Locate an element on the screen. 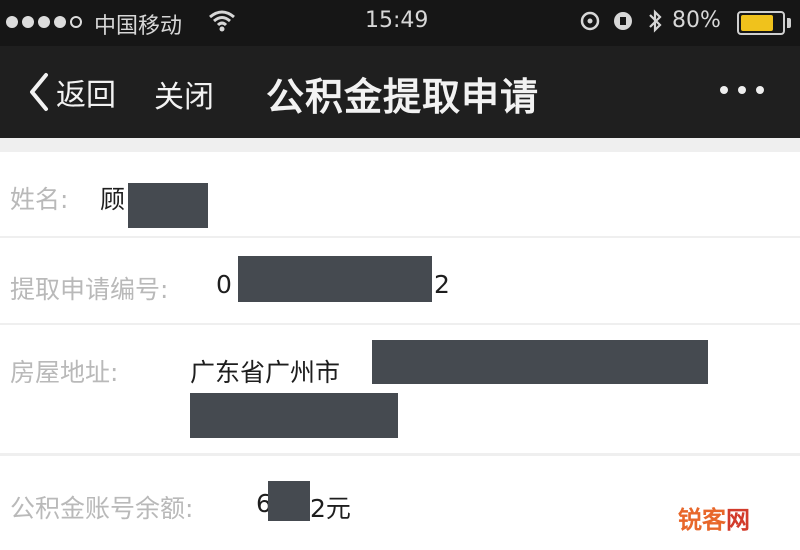  rotation-lock-icon is located at coordinates (623, 24).